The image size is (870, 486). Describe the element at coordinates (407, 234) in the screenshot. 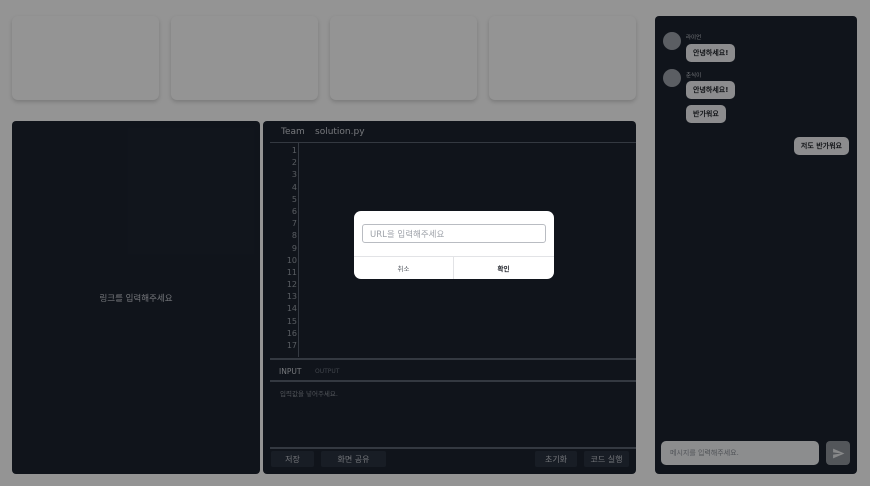

I see `url-placeholder: URL을 입력해주세요` at that location.